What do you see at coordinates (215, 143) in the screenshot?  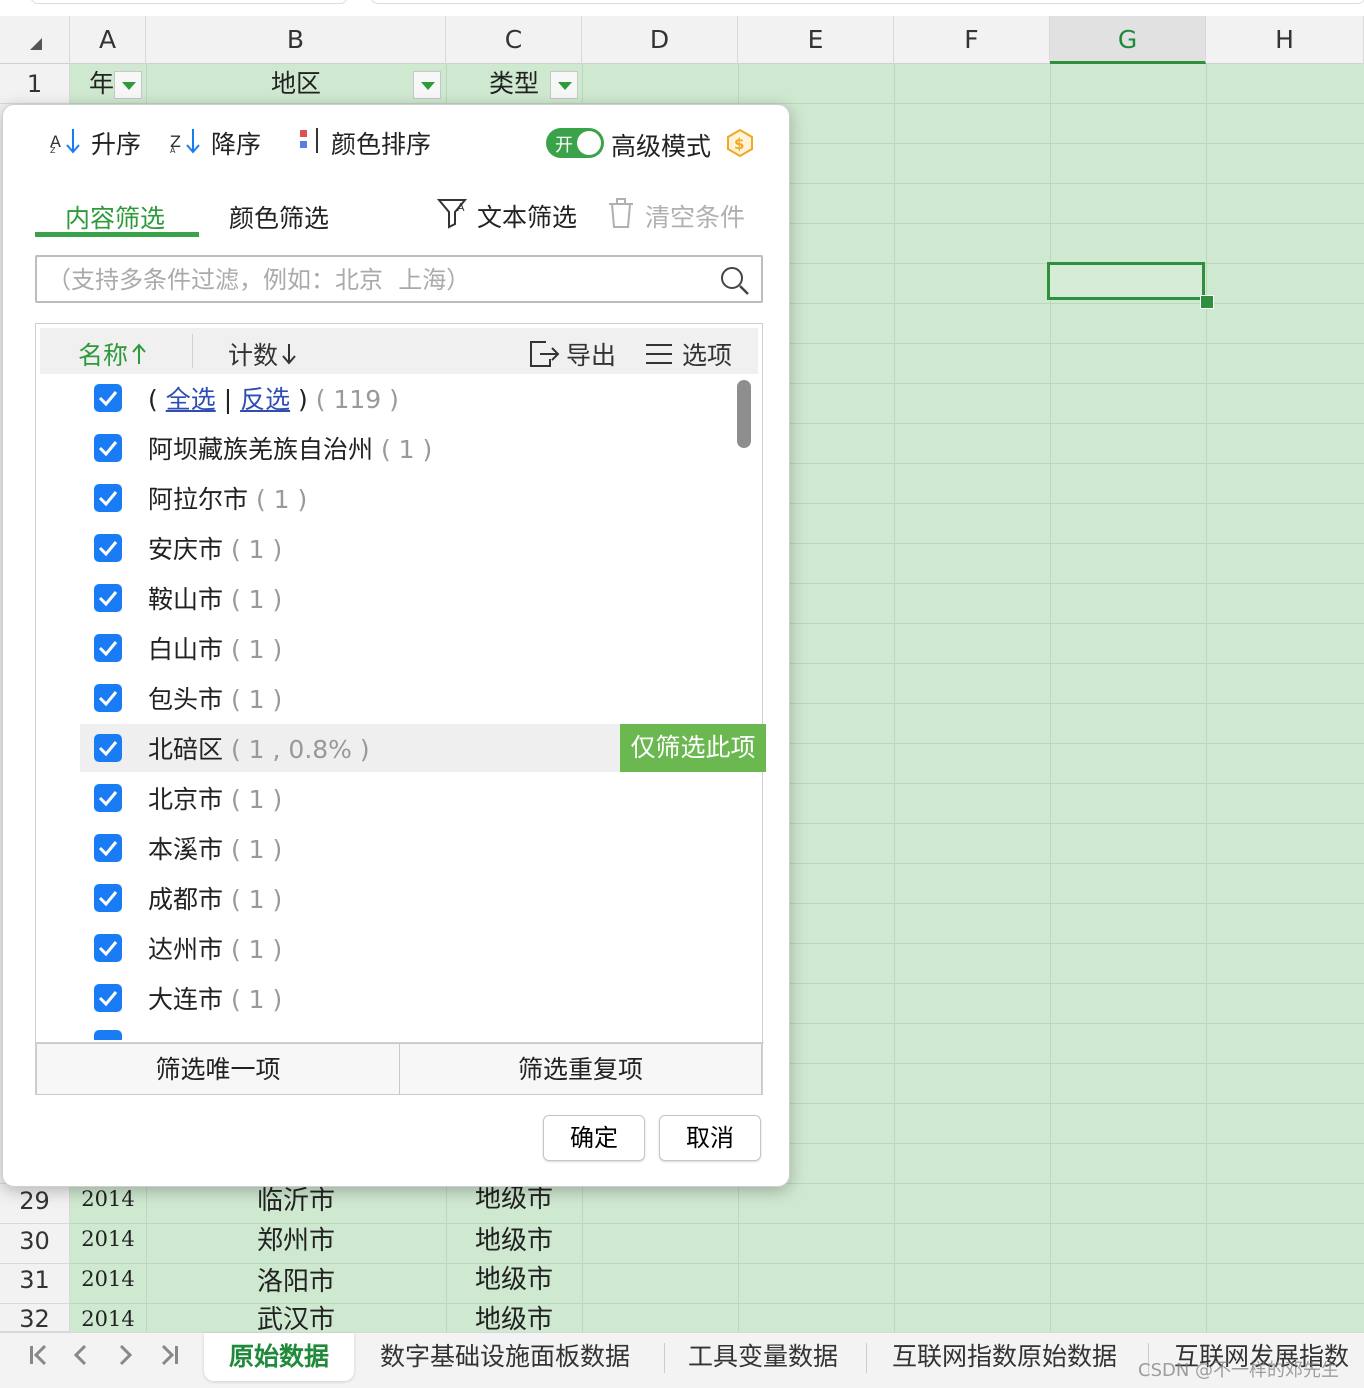 I see `sort-descending-button: ZA 降序` at bounding box center [215, 143].